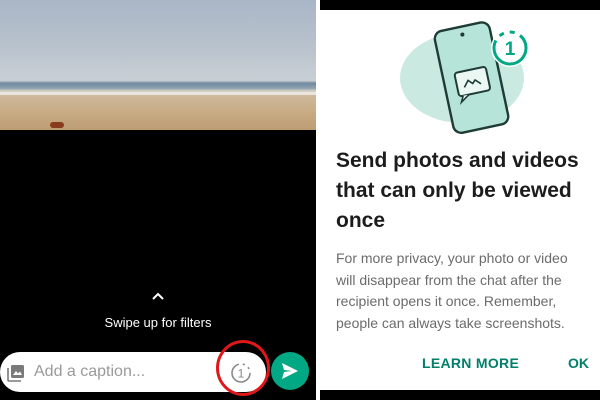 This screenshot has width=600, height=400. Describe the element at coordinates (158, 322) in the screenshot. I see `swipe-hint-text: Swipe up for filters` at that location.